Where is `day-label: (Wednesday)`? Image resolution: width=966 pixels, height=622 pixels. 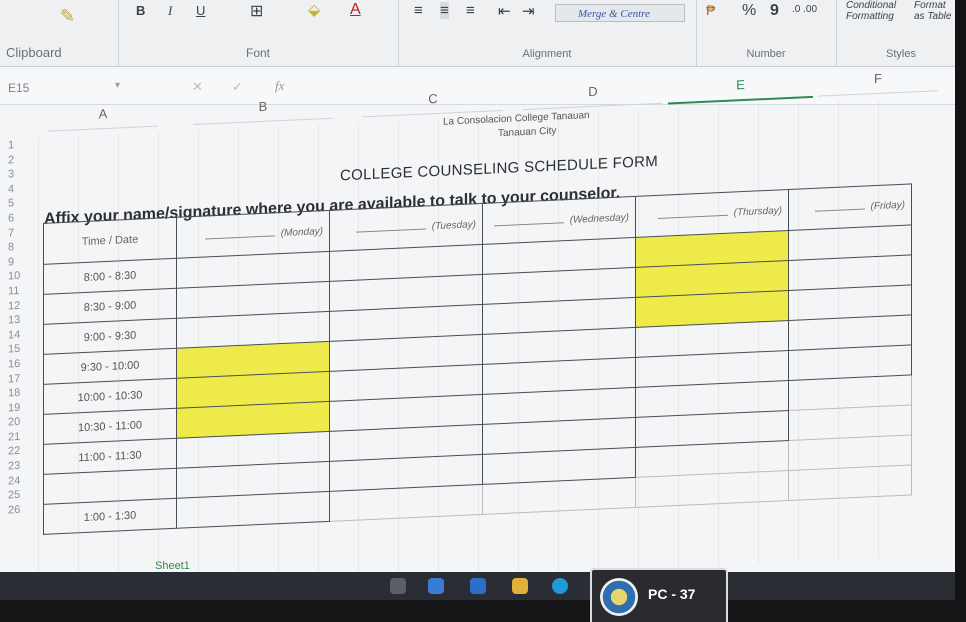 day-label: (Wednesday) is located at coordinates (599, 219).